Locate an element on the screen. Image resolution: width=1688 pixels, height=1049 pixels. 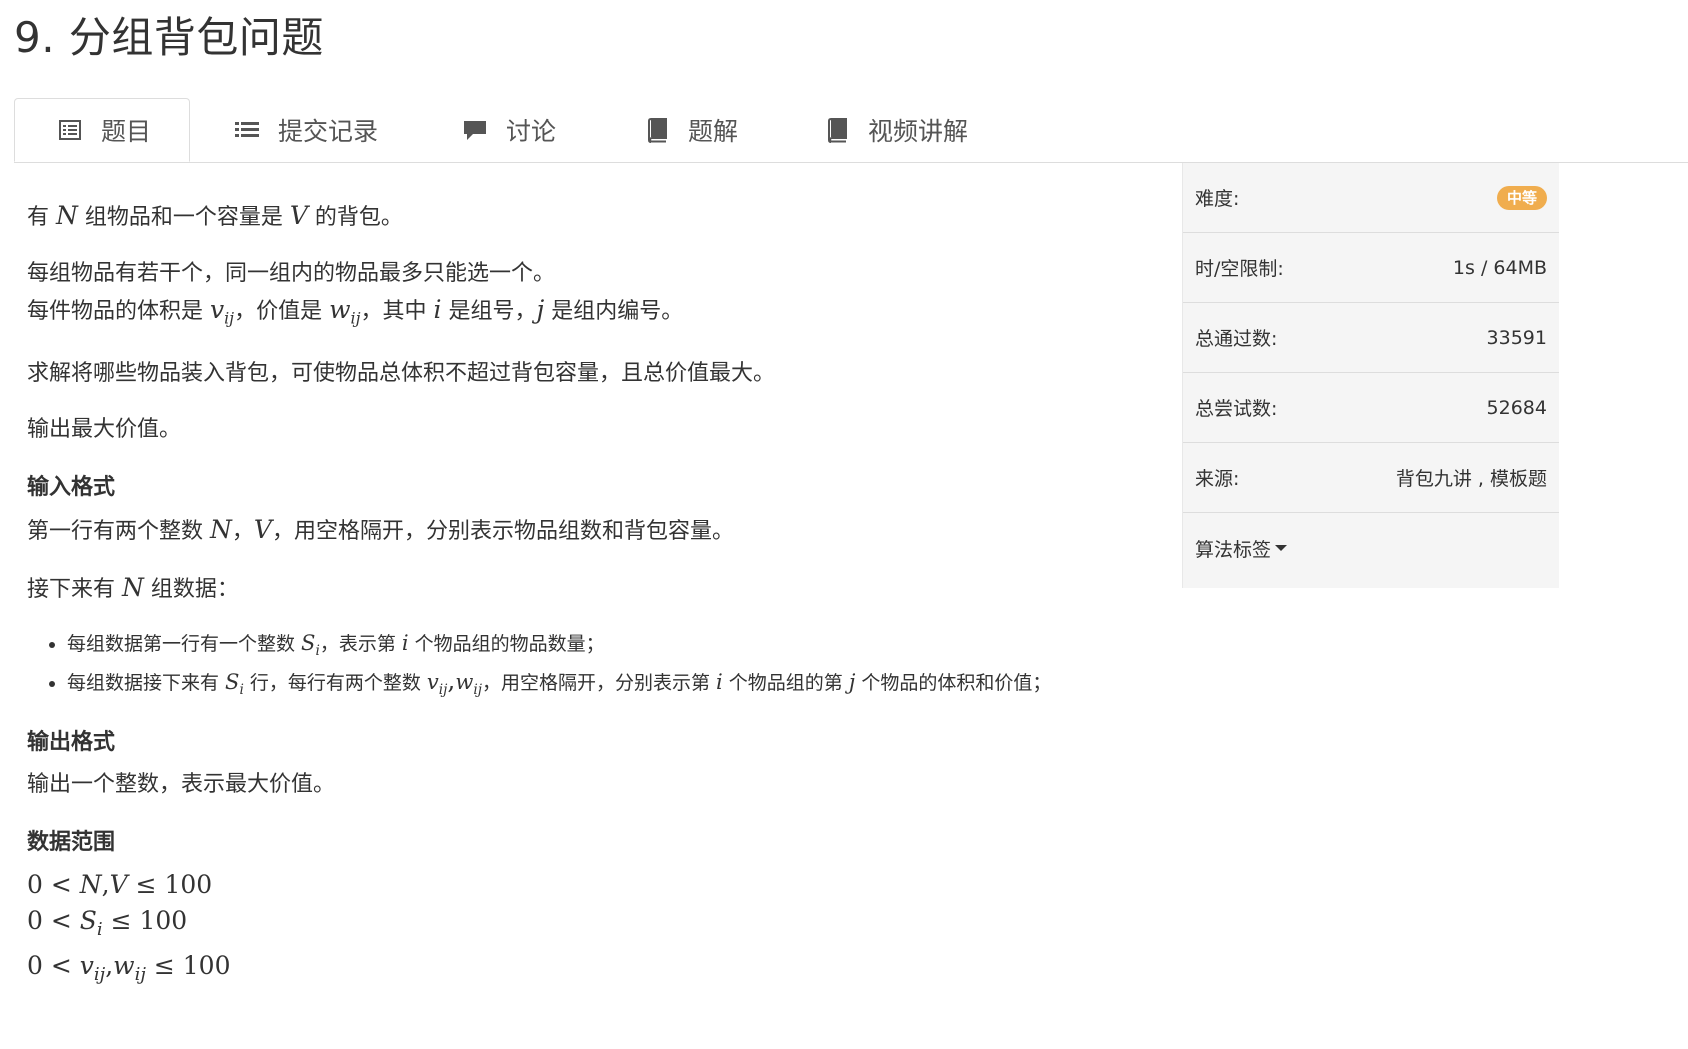
passed-label: 总通过数: is located at coordinates (1236, 339).